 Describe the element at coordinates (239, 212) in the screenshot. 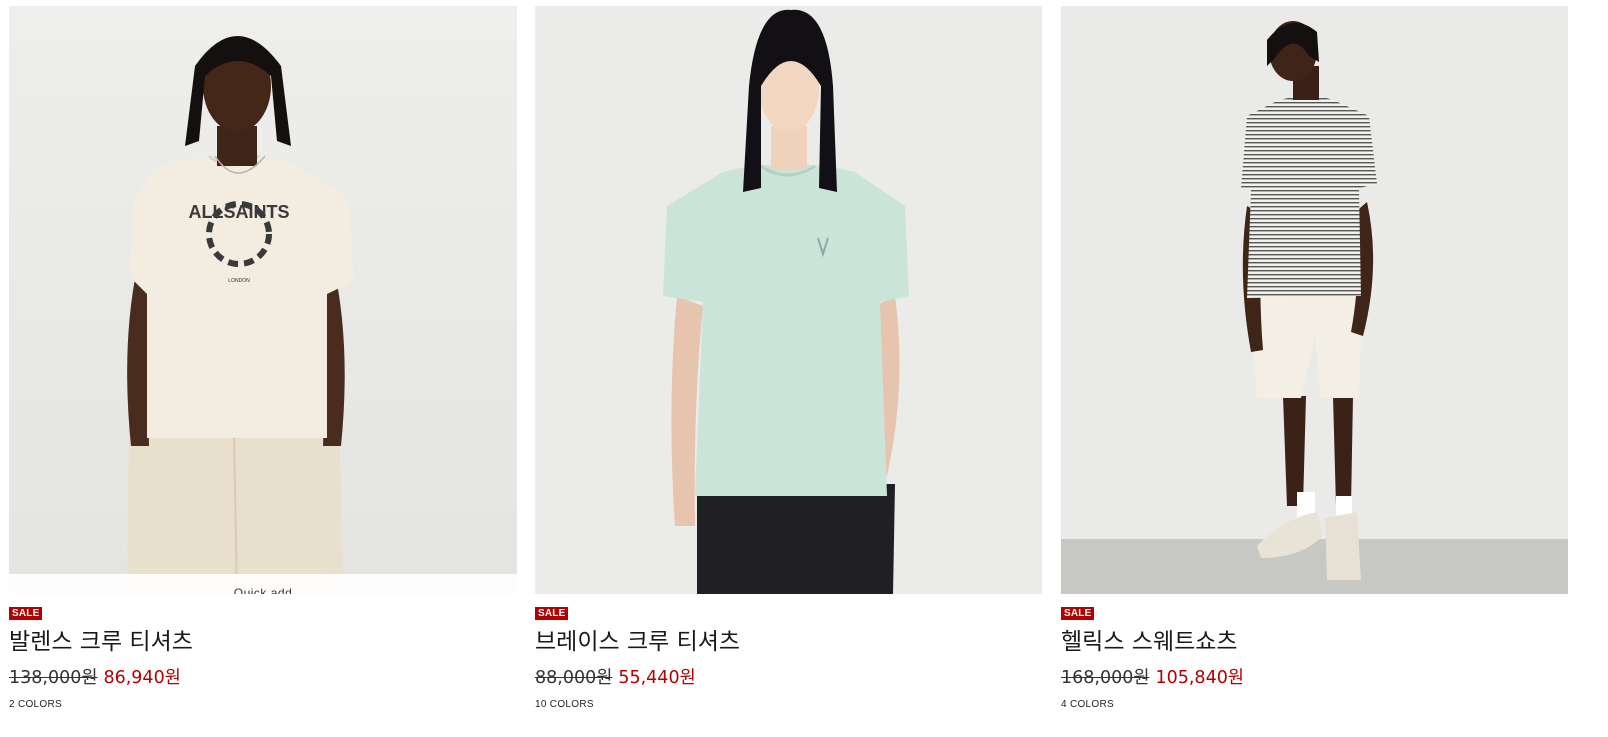

I see `shirt-print-text: ALLSAINTS` at that location.